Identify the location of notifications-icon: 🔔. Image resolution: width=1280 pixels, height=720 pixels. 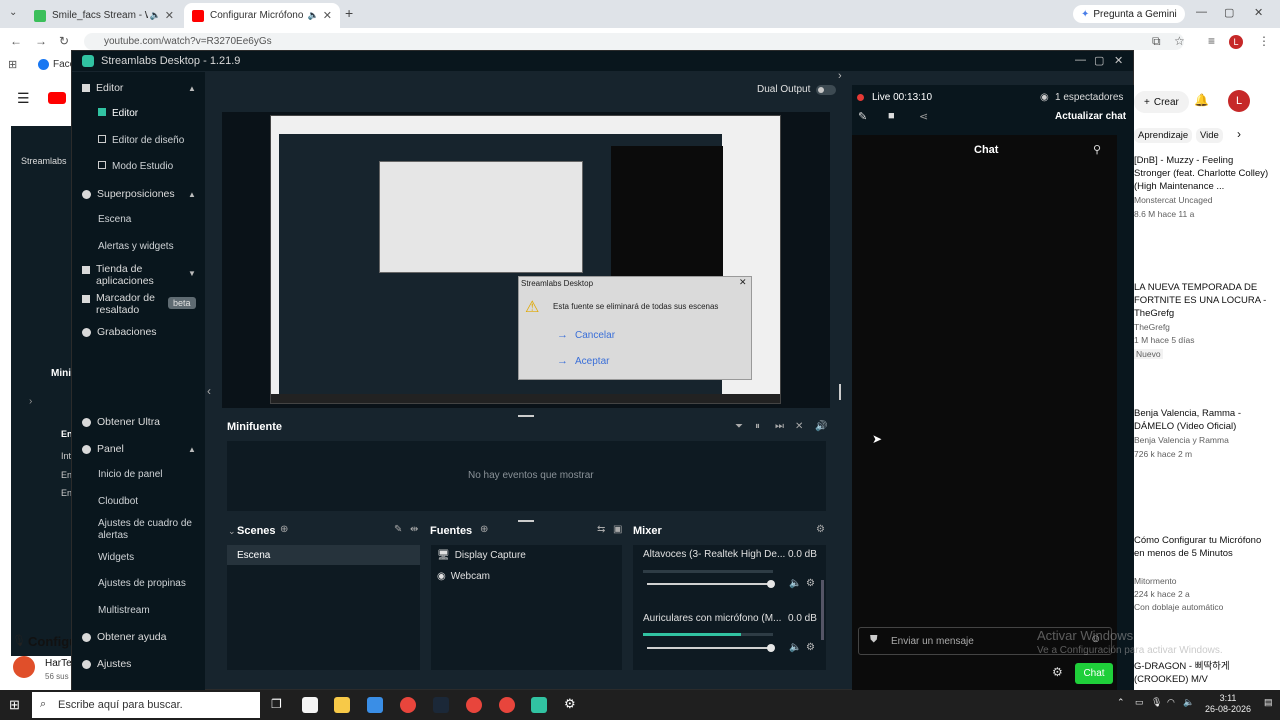
(1201, 100).